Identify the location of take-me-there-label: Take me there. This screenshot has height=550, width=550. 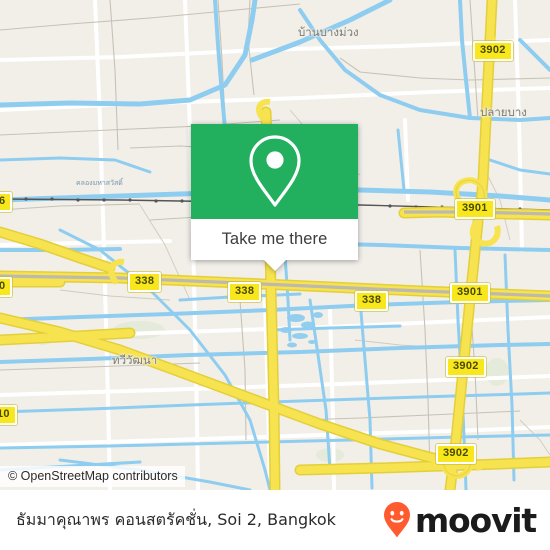
(274, 239).